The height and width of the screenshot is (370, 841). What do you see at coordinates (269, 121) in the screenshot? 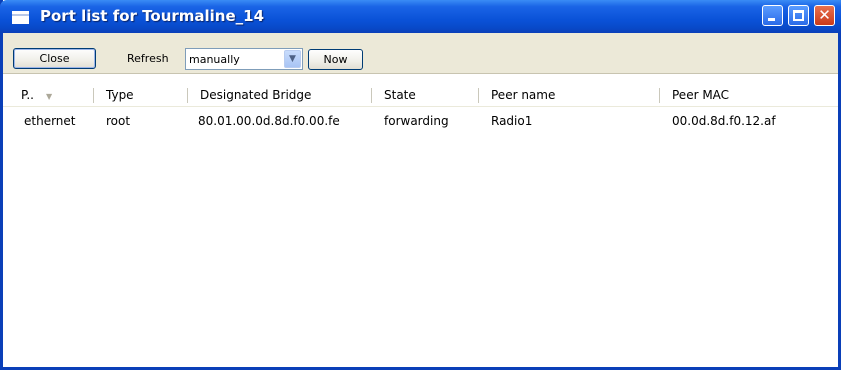
I see `cell-designated-bridge: 80.01.00.0d.8d.f0.00.fe` at bounding box center [269, 121].